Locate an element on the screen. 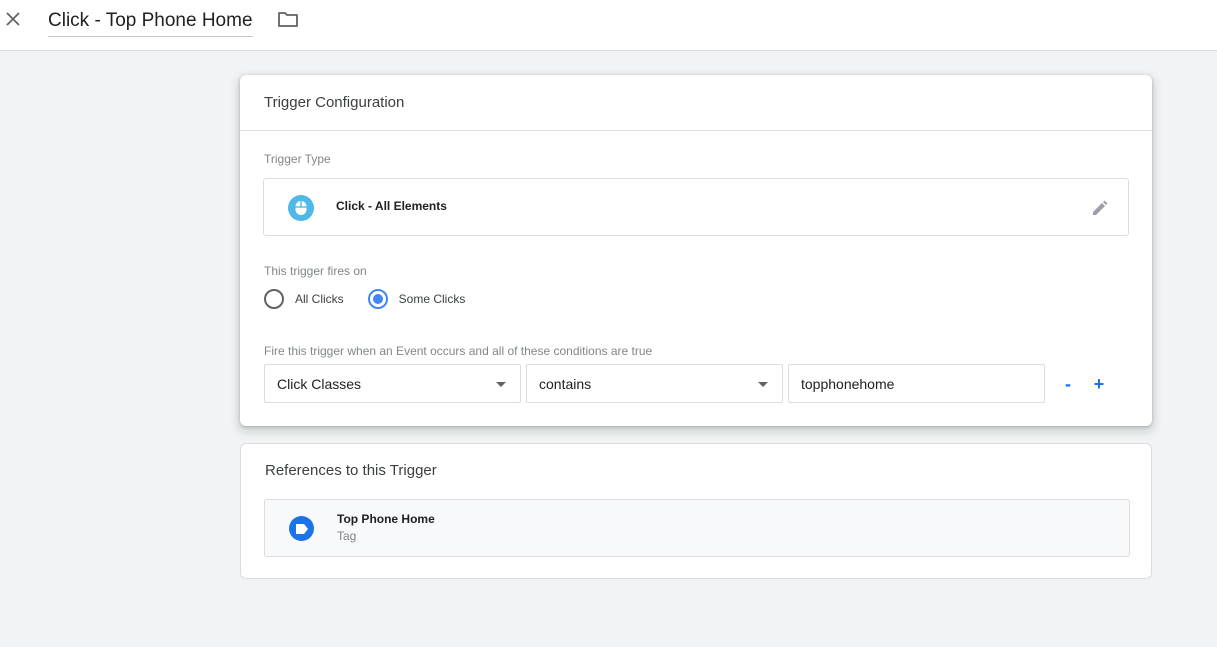 The image size is (1217, 647). config-card-header: Trigger Configuration is located at coordinates (696, 103).